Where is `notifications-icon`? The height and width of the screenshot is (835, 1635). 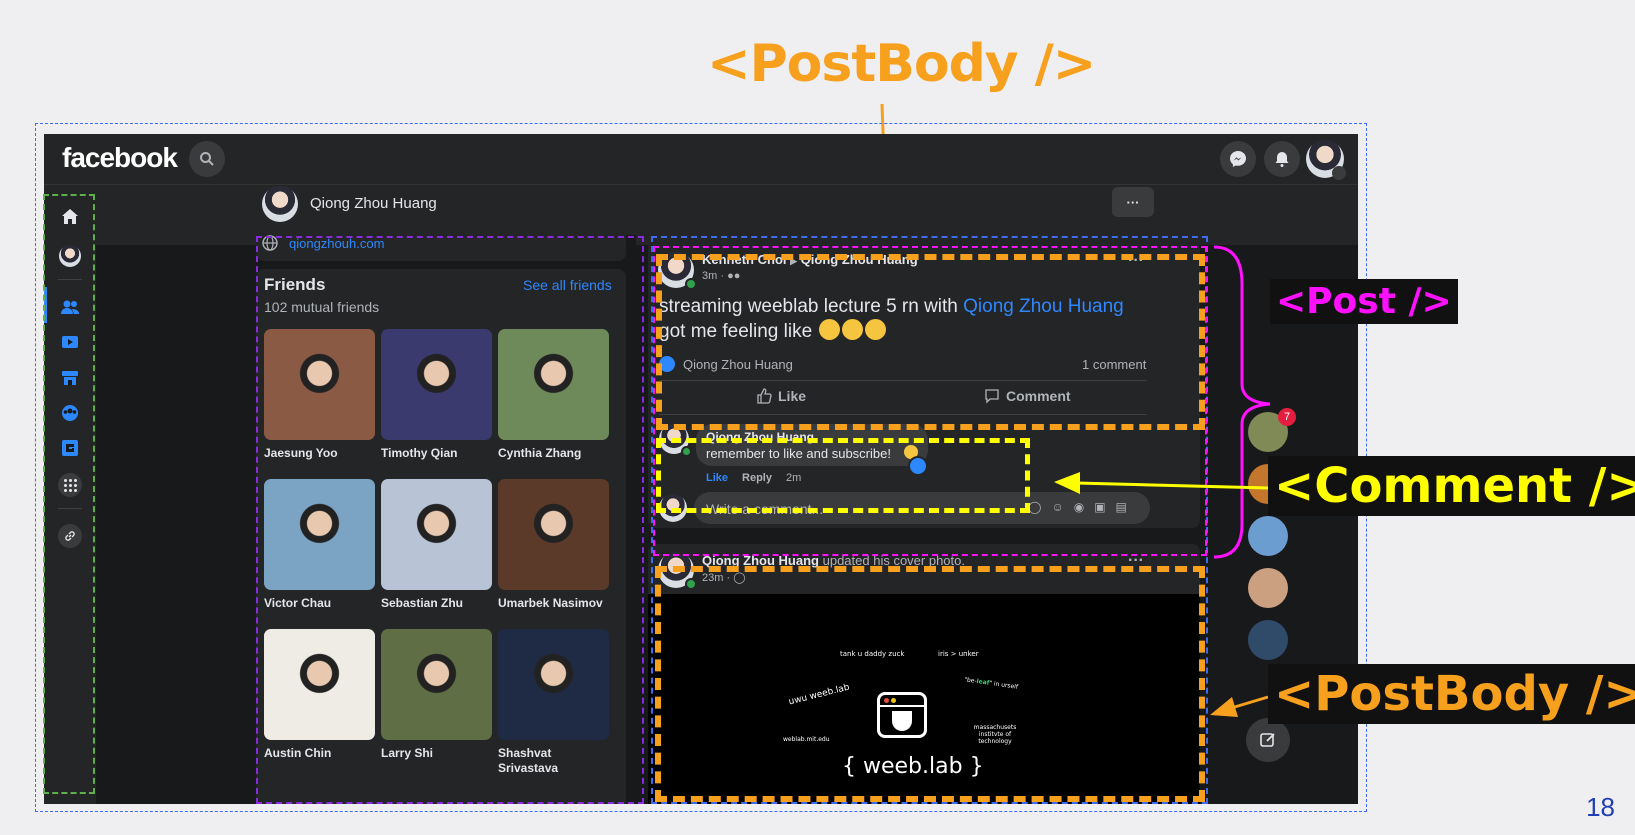
notifications-icon is located at coordinates (1282, 159).